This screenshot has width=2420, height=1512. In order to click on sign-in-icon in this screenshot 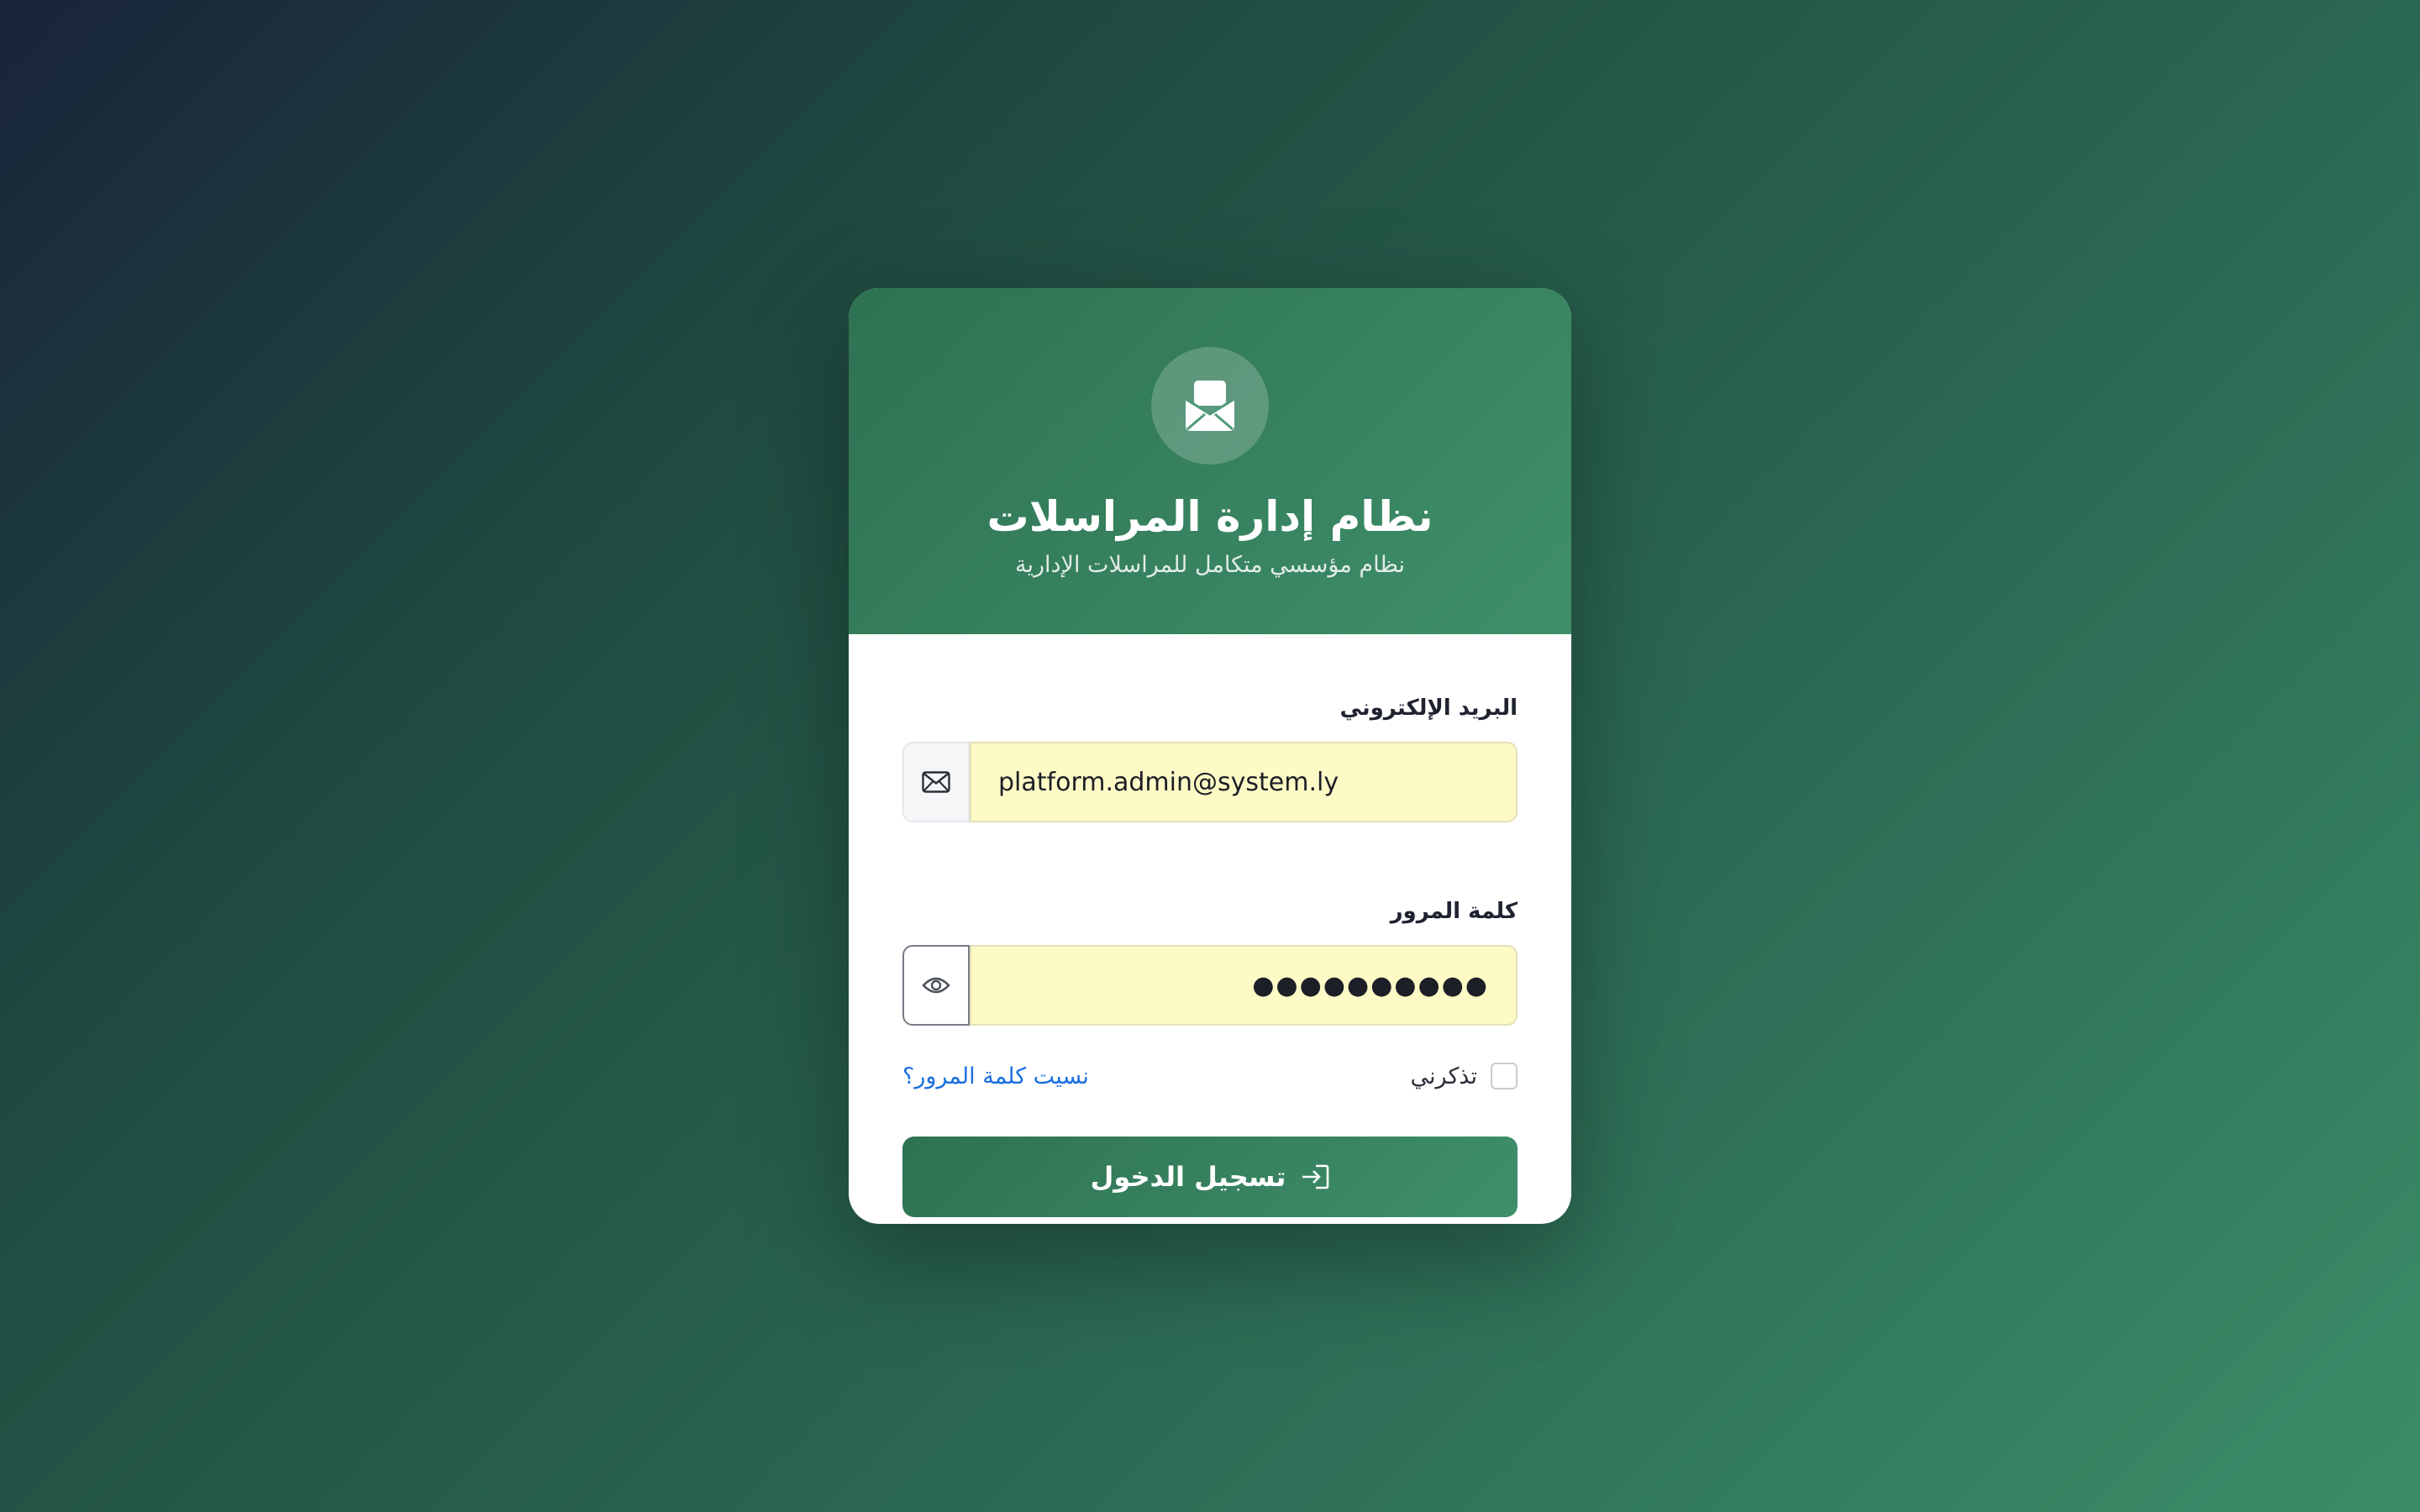, I will do `click(1316, 1176)`.